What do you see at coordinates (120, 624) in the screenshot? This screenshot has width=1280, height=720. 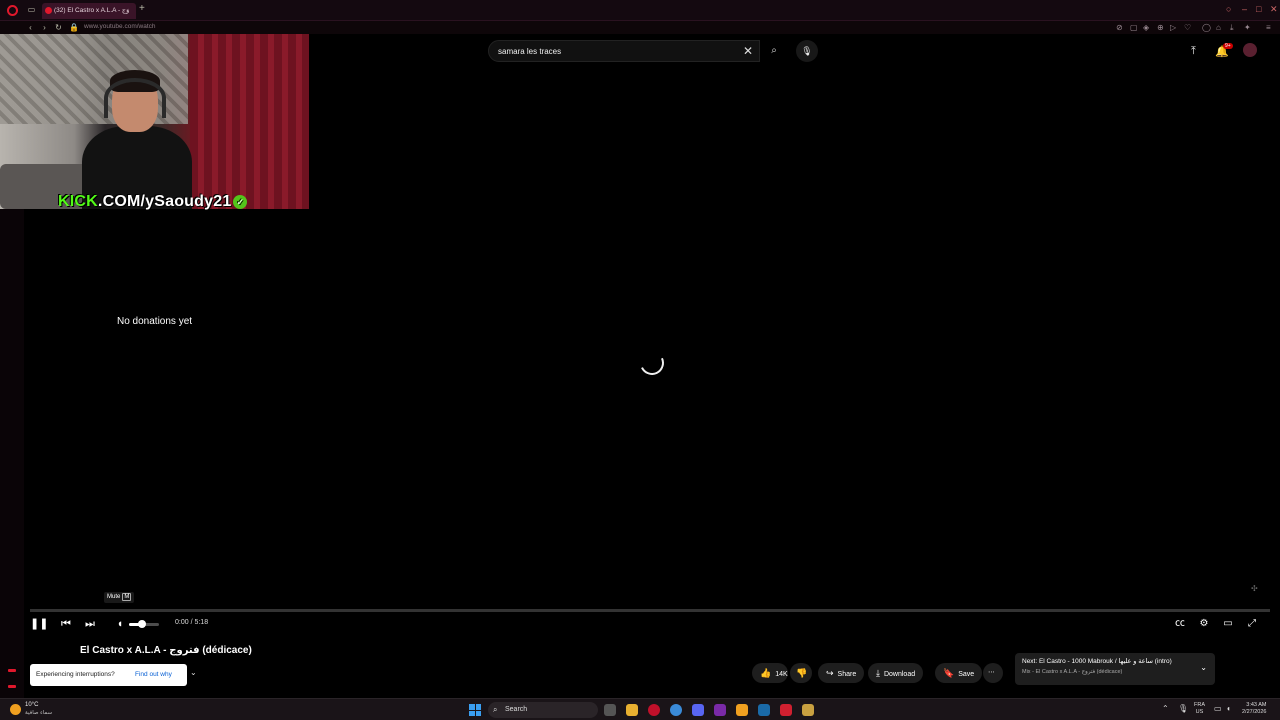 I see `volume-icon: ◖` at bounding box center [120, 624].